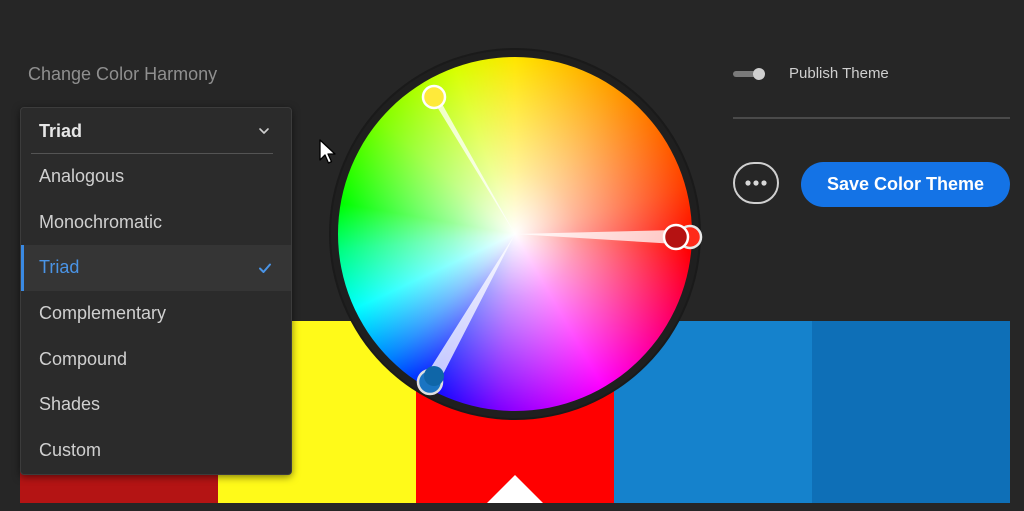 The width and height of the screenshot is (1024, 511). Describe the element at coordinates (469, 310) in the screenshot. I see `handle-beam-blue` at that location.